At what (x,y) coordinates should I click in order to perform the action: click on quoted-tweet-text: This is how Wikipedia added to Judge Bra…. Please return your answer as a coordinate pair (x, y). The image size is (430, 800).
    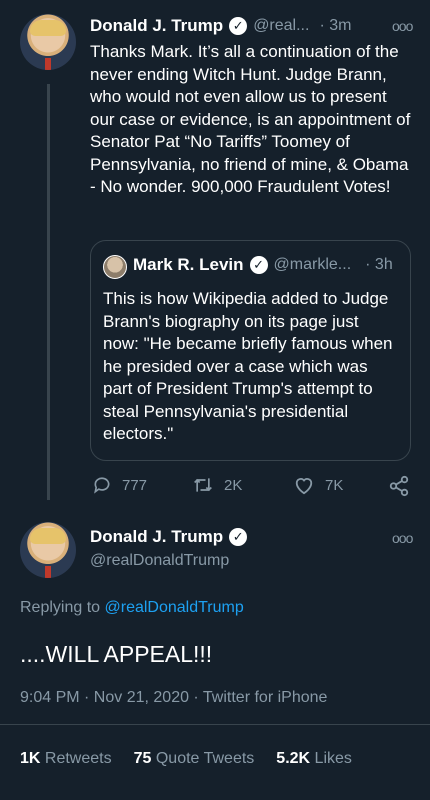
    Looking at the image, I should click on (248, 366).